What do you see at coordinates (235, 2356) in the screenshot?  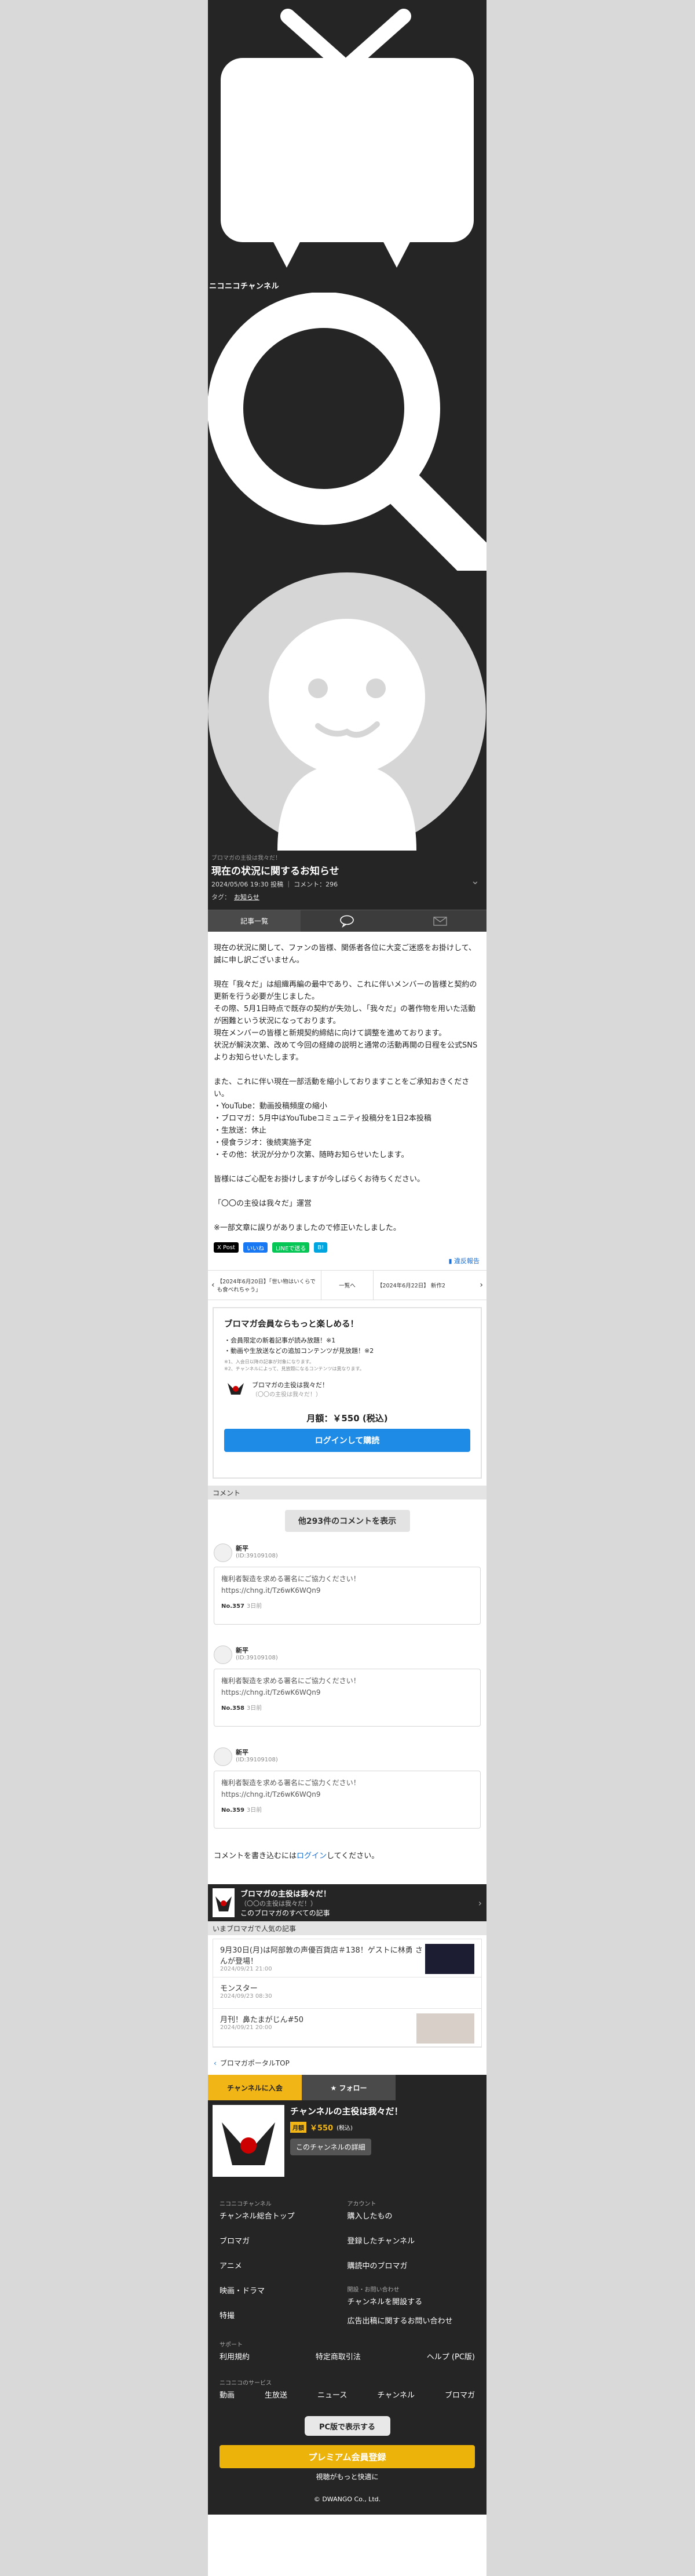 I see `footer-link: 利用規約` at bounding box center [235, 2356].